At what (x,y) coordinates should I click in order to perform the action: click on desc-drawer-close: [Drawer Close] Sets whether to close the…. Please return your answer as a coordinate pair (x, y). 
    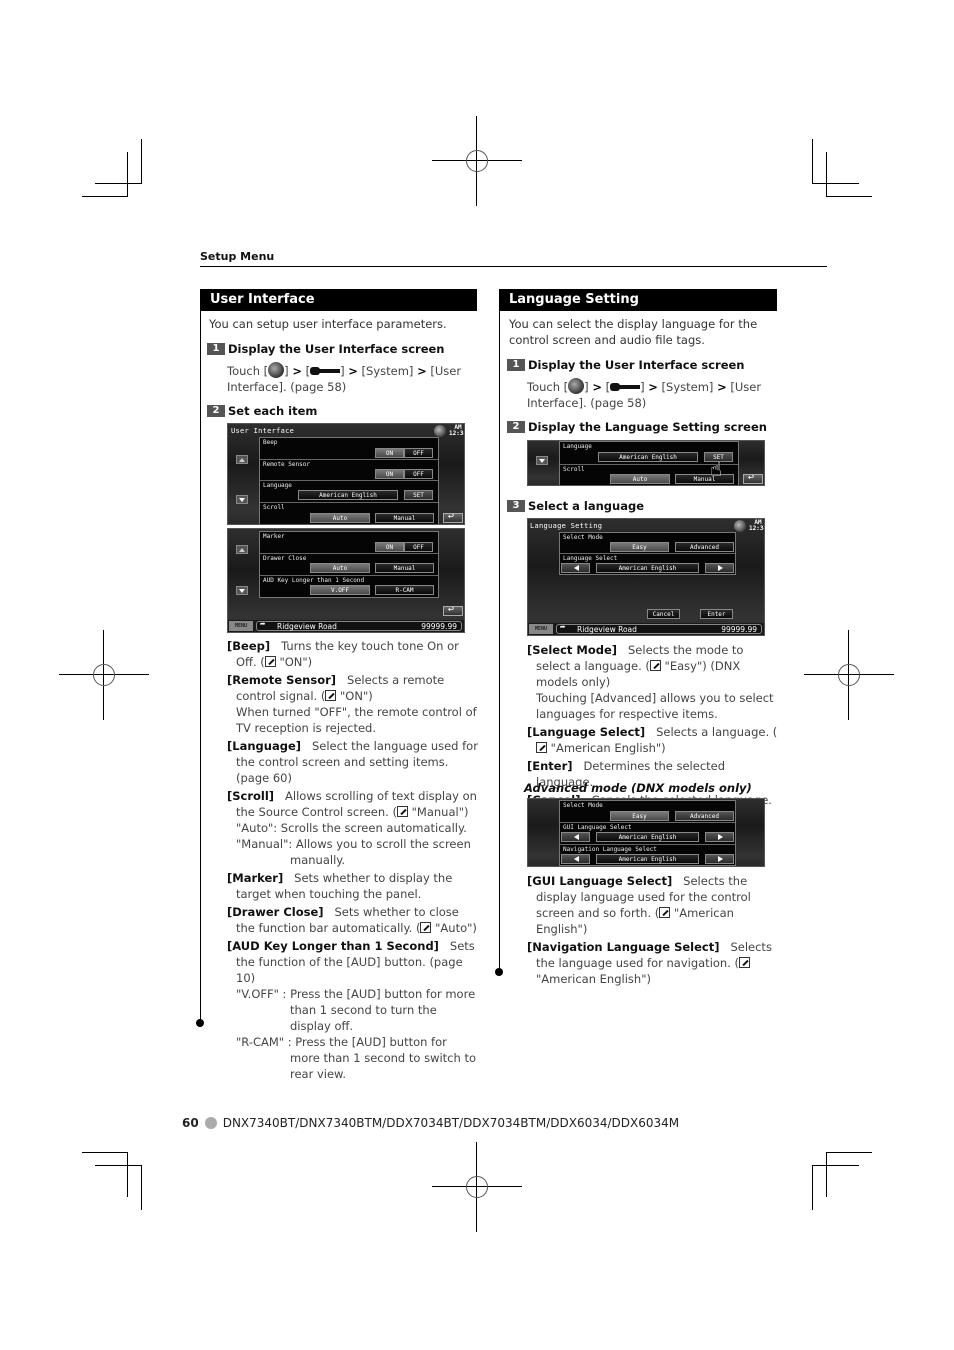
    Looking at the image, I should click on (352, 920).